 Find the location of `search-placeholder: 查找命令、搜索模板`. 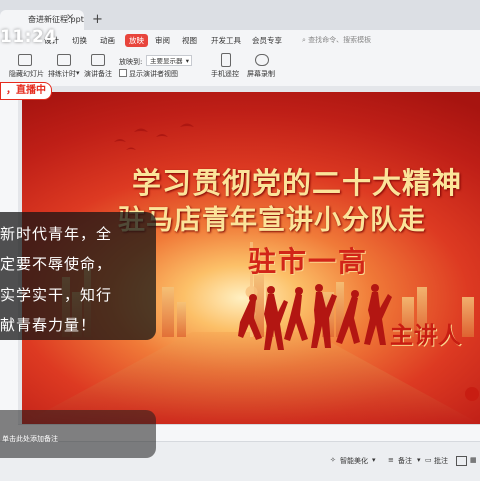

search-placeholder: 查找命令、搜索模板 is located at coordinates (340, 40).